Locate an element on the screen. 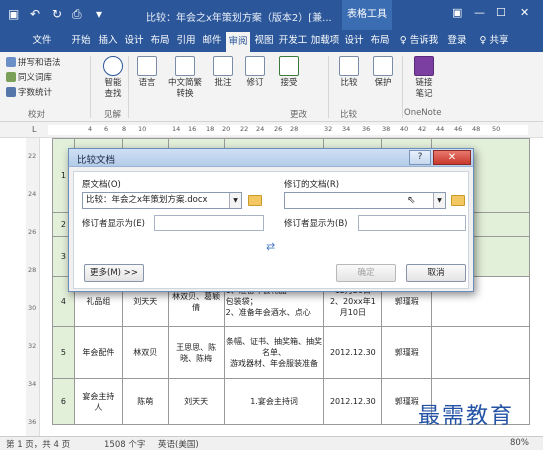  v-ruler-tick: 22 is located at coordinates (32, 156).